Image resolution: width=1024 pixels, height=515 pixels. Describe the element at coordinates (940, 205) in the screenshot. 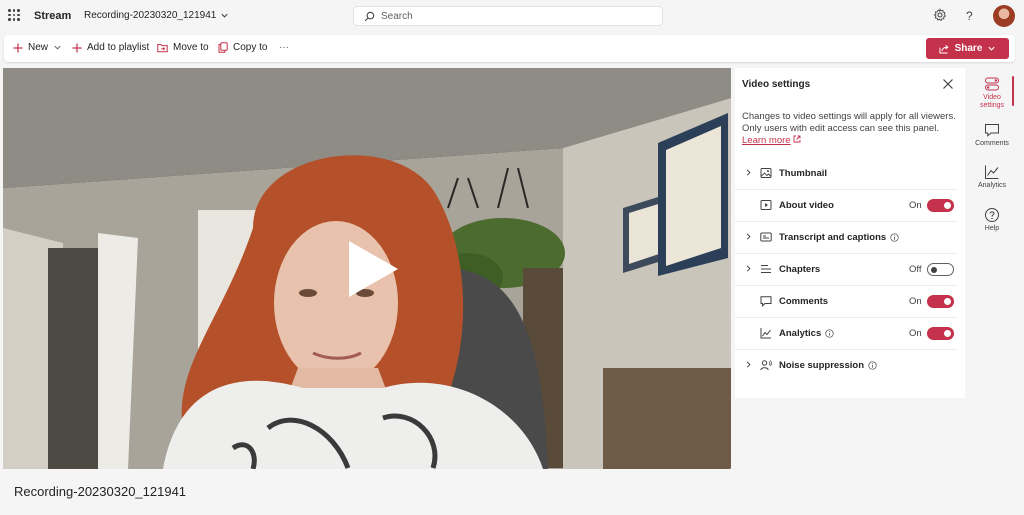

I see `about-video-toggle` at that location.